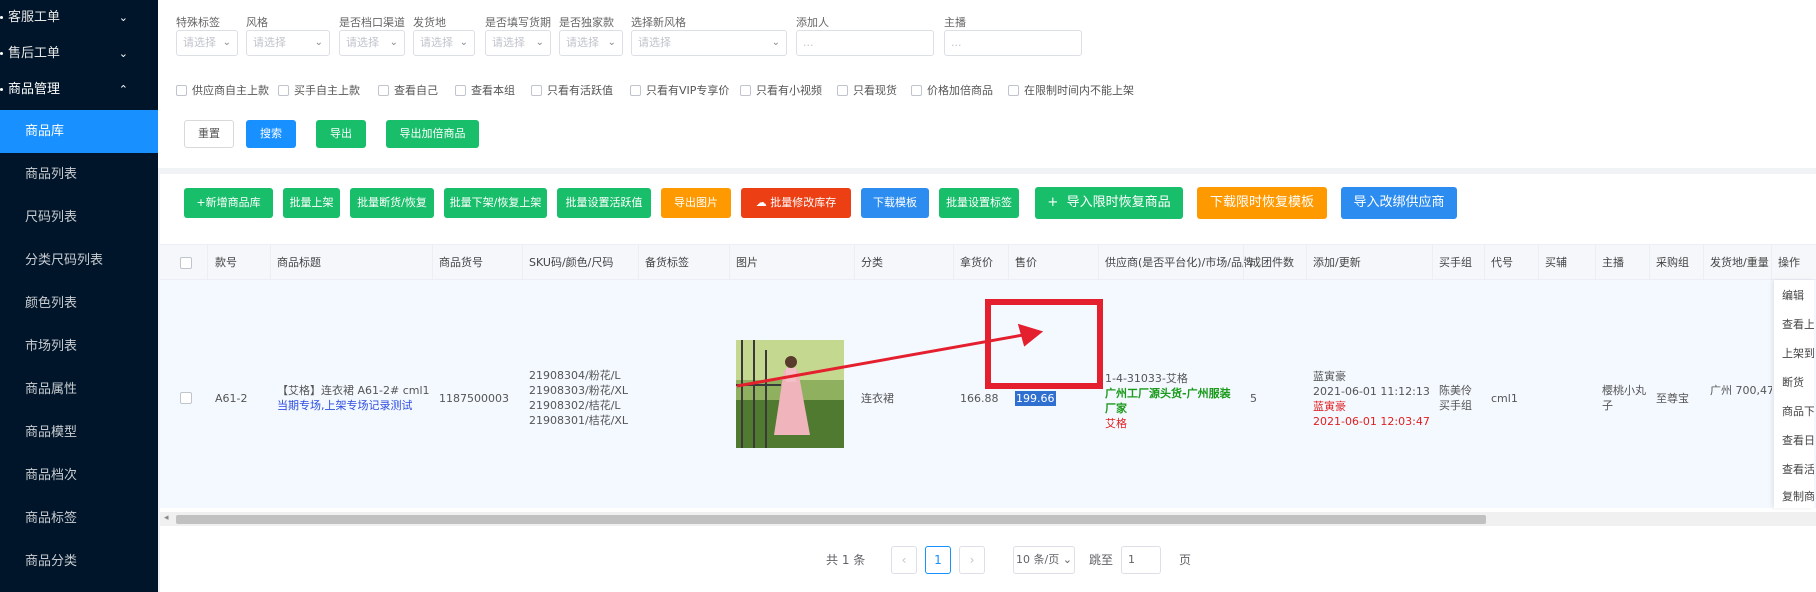 The width and height of the screenshot is (1816, 592). Describe the element at coordinates (123, 89) in the screenshot. I see `chevron-up-icon: ⌃` at that location.